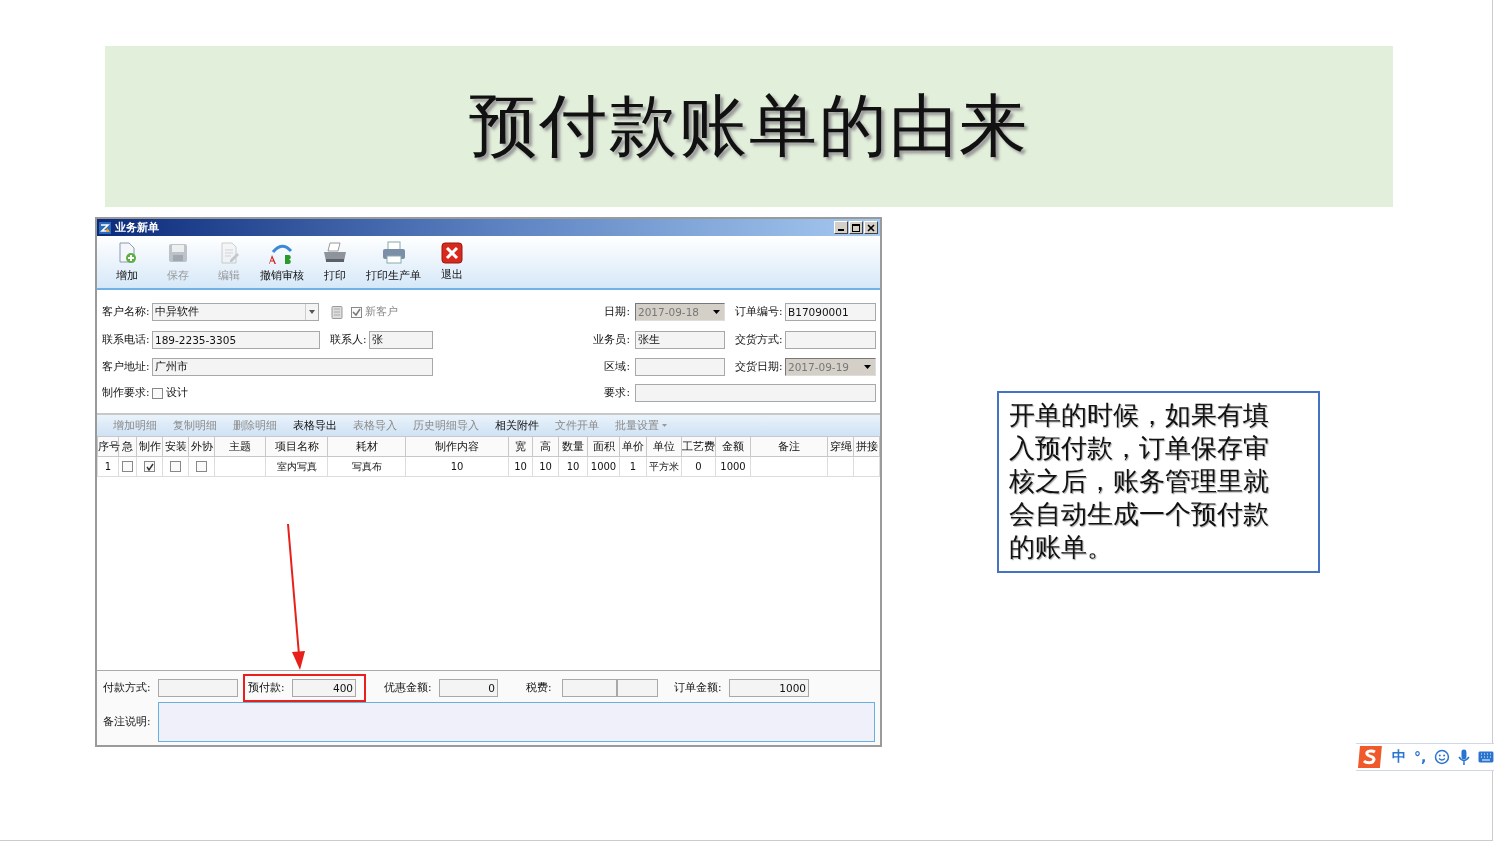  What do you see at coordinates (1486, 757) in the screenshot?
I see `keyboard-icon` at bounding box center [1486, 757].